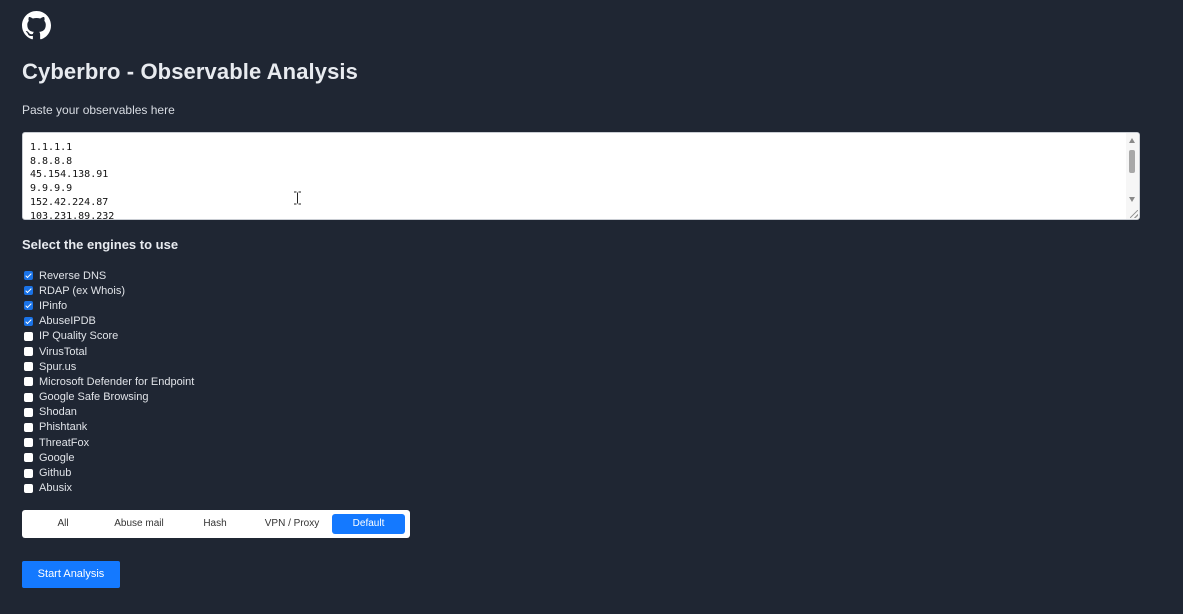  Describe the element at coordinates (139, 524) in the screenshot. I see `preset-button: Abuse mail` at that location.